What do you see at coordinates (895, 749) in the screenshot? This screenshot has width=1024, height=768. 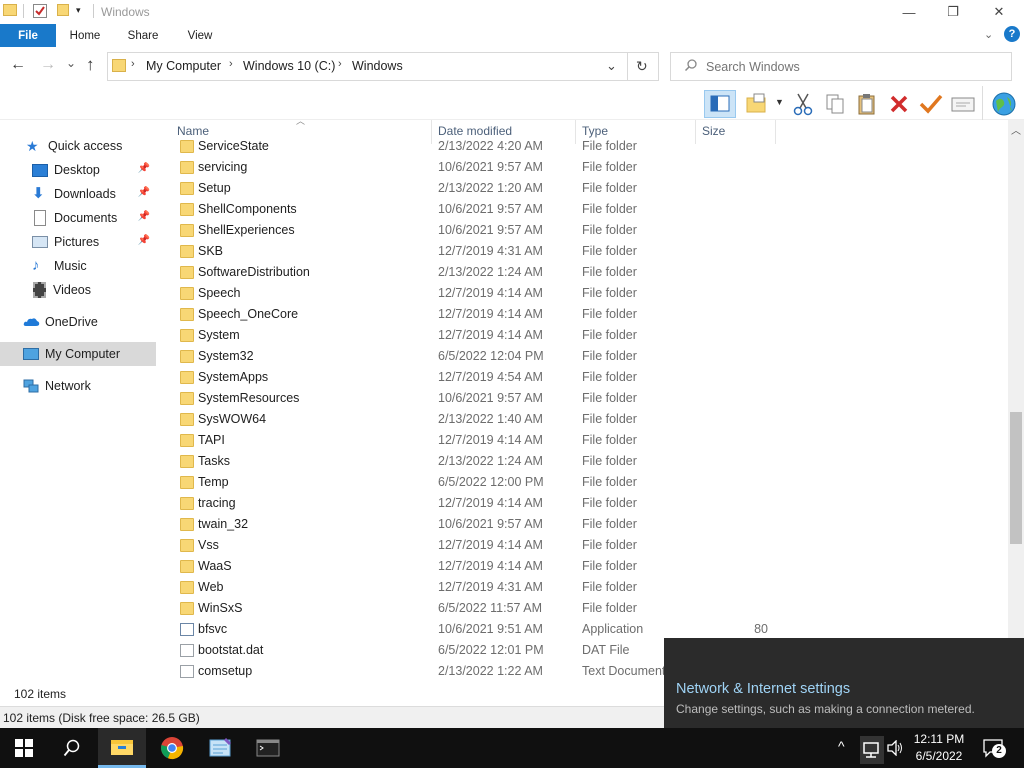 I see `volume-icon` at bounding box center [895, 749].